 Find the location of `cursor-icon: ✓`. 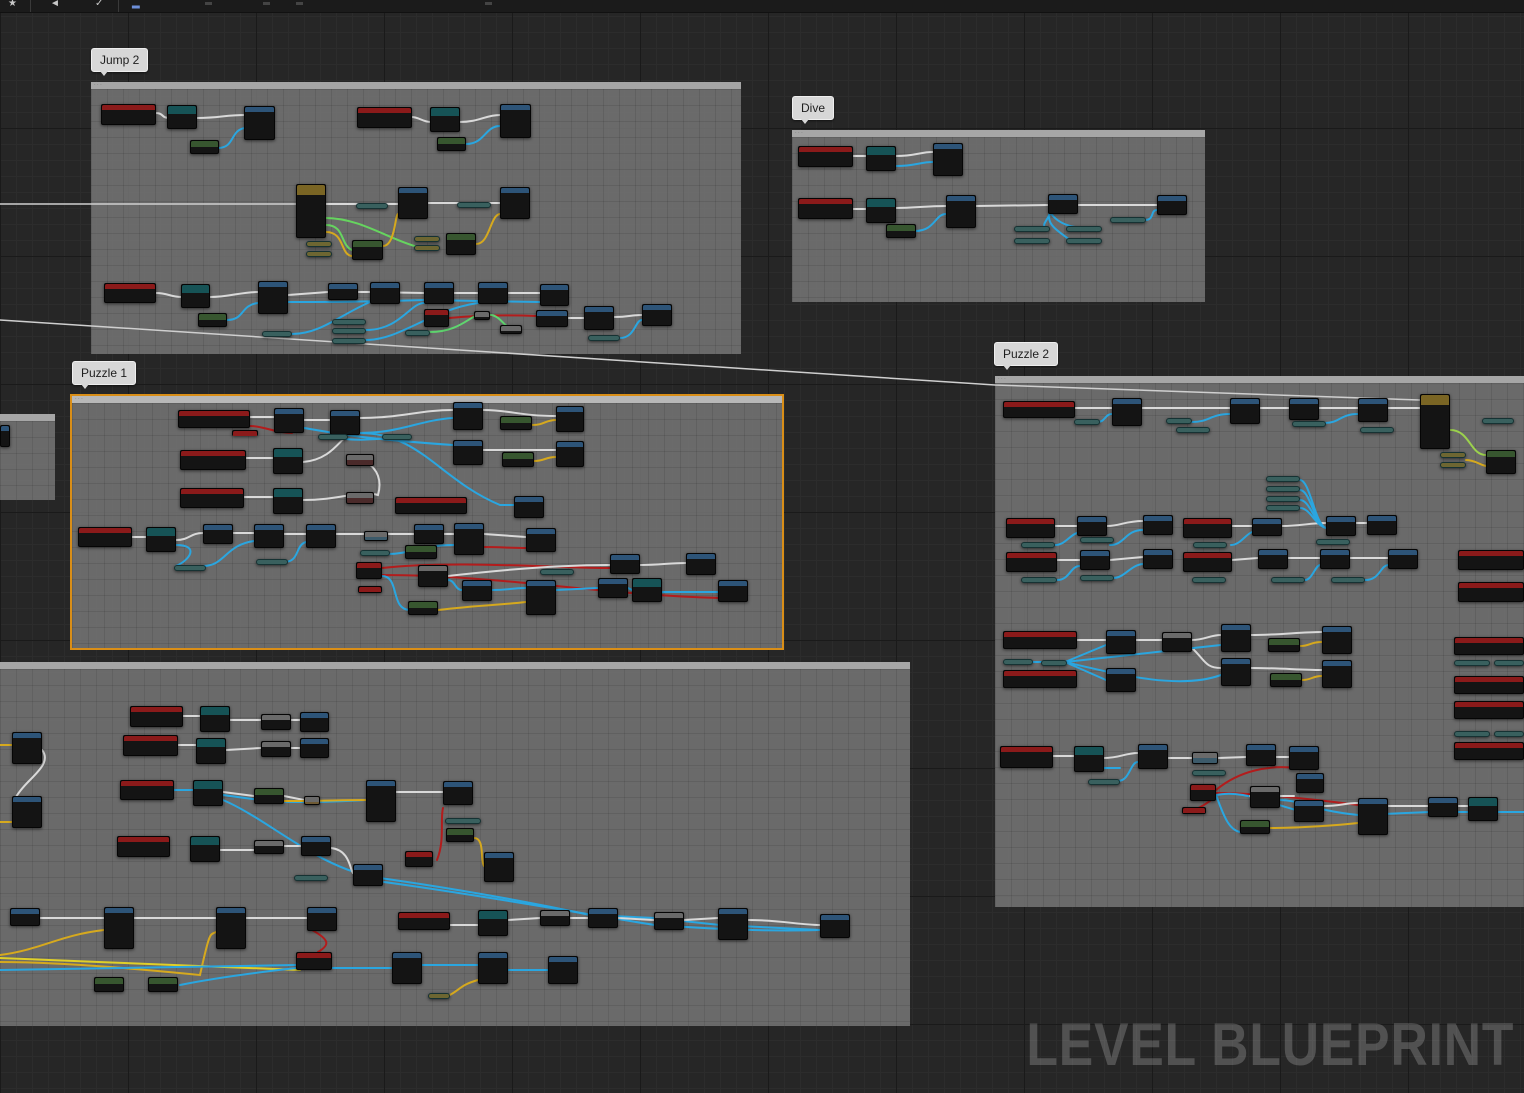

cursor-icon: ✓ is located at coordinates (99, 5).